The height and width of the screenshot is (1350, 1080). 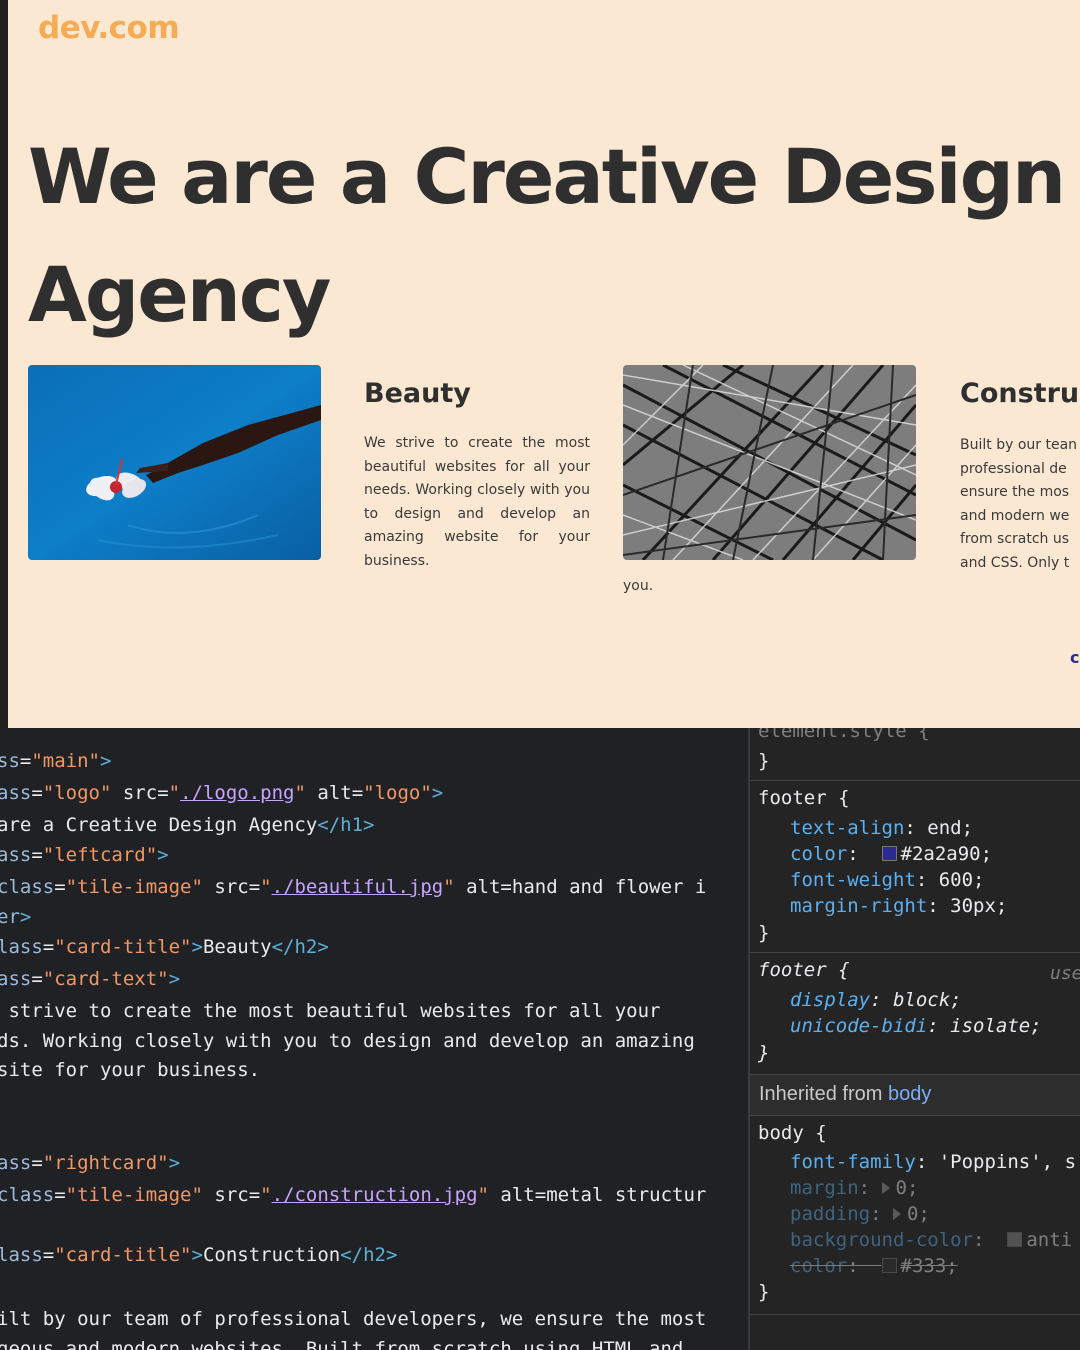 I want to click on prop-name: font-family, so click(x=853, y=1162).